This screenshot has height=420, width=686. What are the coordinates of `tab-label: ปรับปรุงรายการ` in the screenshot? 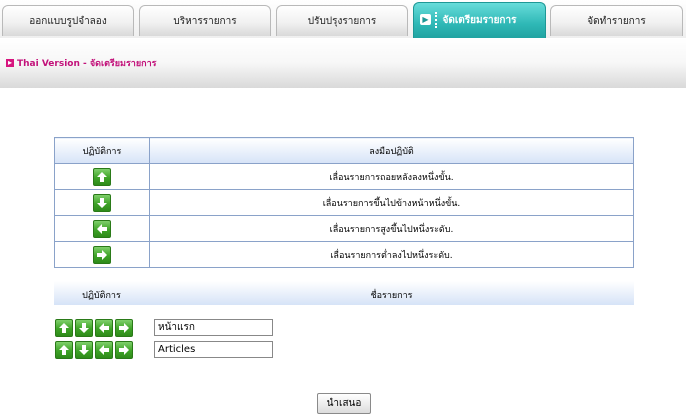 It's located at (342, 21).